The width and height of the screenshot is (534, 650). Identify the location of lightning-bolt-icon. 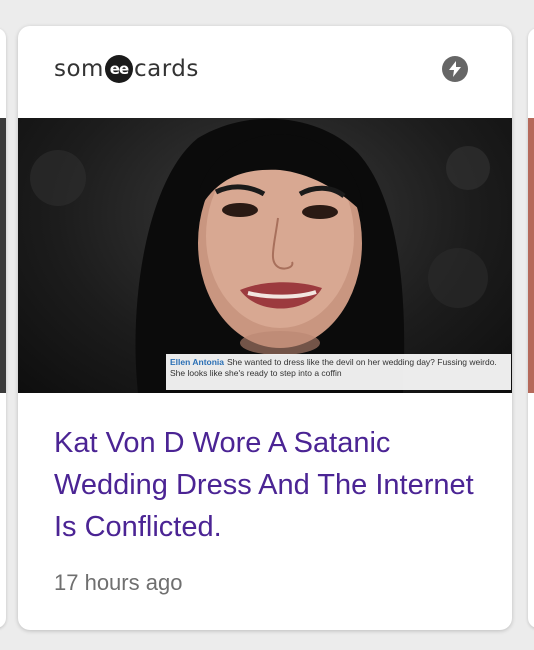
(455, 69).